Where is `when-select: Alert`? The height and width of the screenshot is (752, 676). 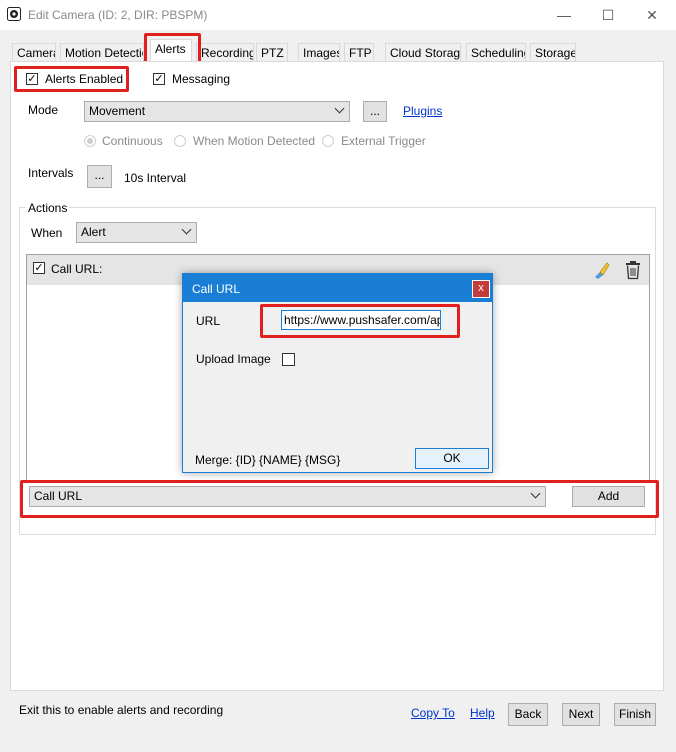 when-select: Alert is located at coordinates (136, 232).